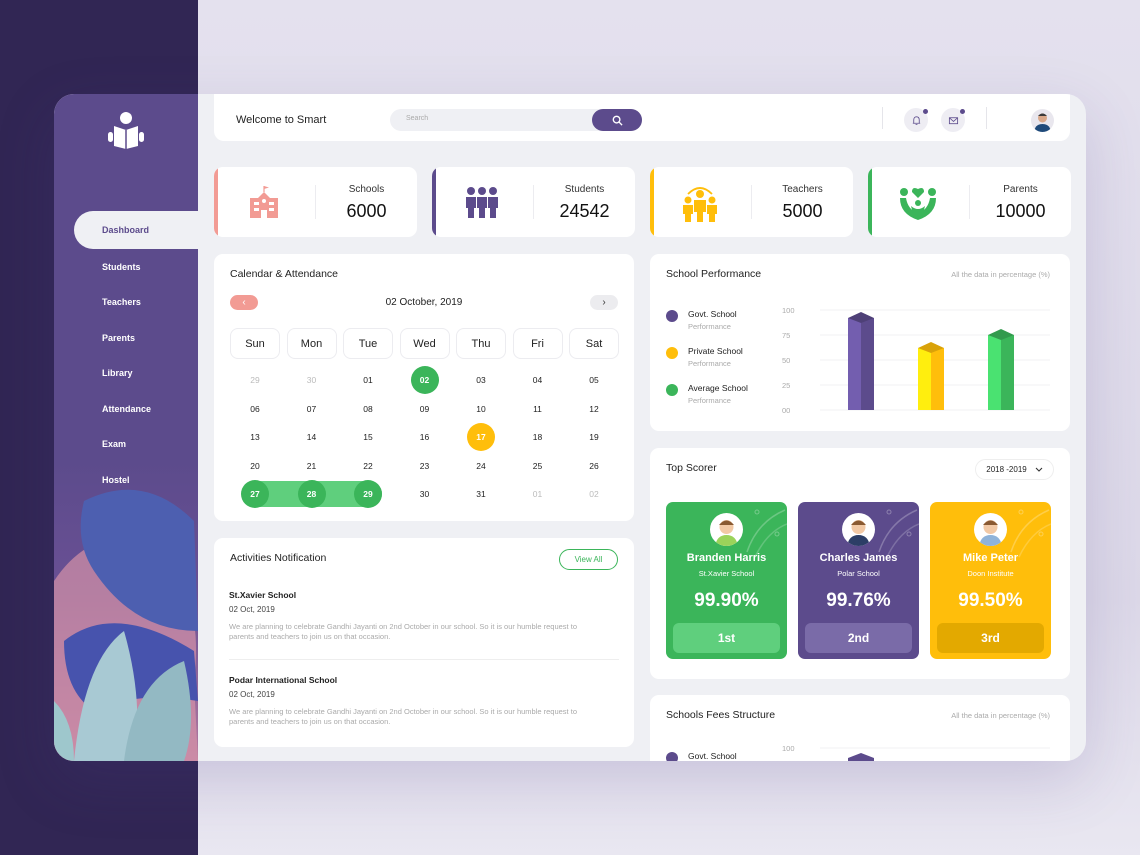 This screenshot has width=1140, height=855. Describe the element at coordinates (126, 445) in the screenshot. I see `sidebar-item-exam: Exam` at that location.